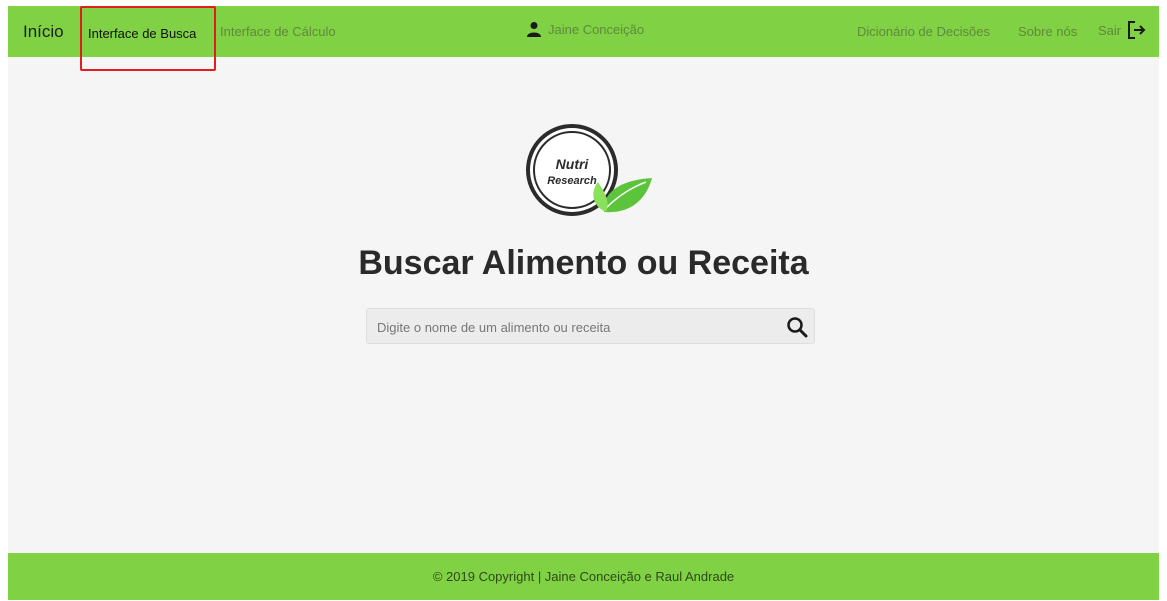 The image size is (1167, 601). I want to click on user-info: Jaine Conceição, so click(585, 29).